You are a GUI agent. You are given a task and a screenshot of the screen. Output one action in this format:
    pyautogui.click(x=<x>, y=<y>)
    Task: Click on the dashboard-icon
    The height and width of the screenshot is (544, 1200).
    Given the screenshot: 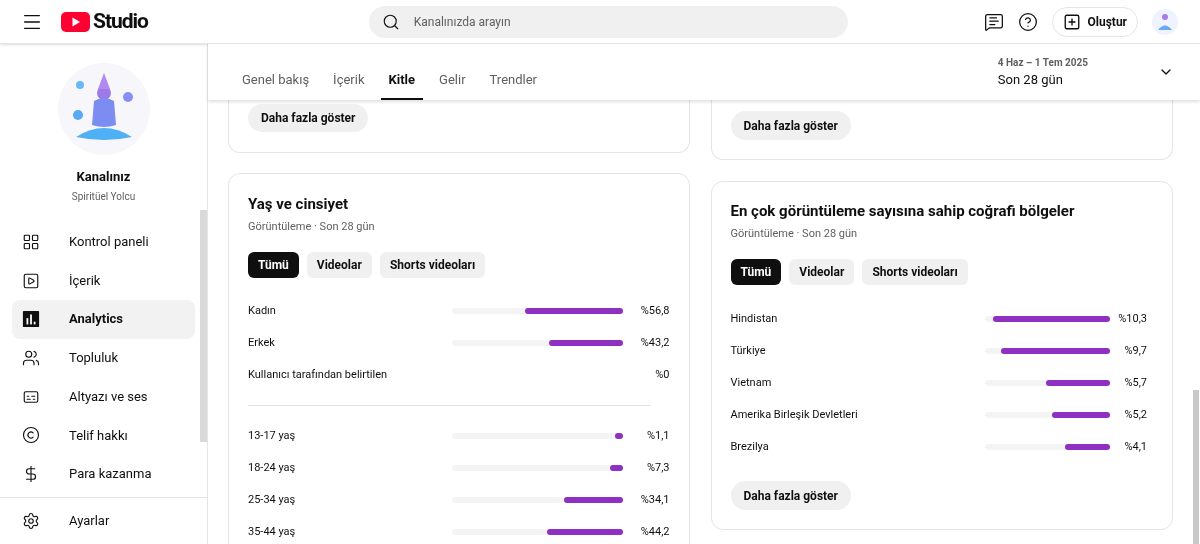 What is the action you would take?
    pyautogui.click(x=31, y=241)
    